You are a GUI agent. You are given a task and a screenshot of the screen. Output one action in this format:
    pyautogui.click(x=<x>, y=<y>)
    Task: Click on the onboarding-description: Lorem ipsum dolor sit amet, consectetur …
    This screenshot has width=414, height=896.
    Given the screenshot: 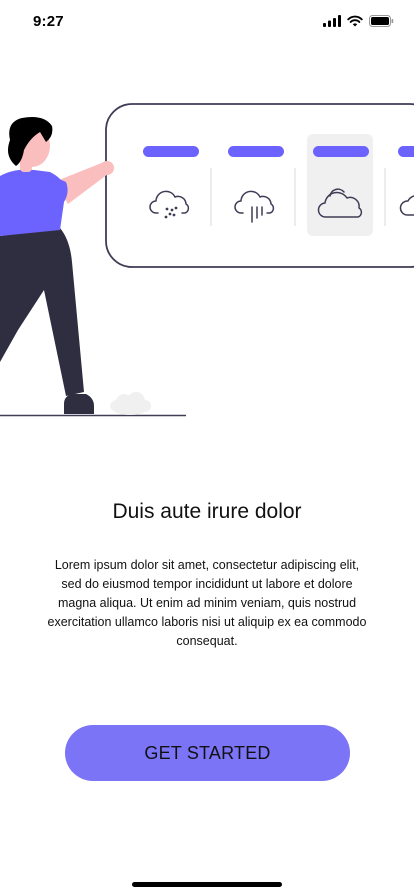 What is the action you would take?
    pyautogui.click(x=207, y=603)
    